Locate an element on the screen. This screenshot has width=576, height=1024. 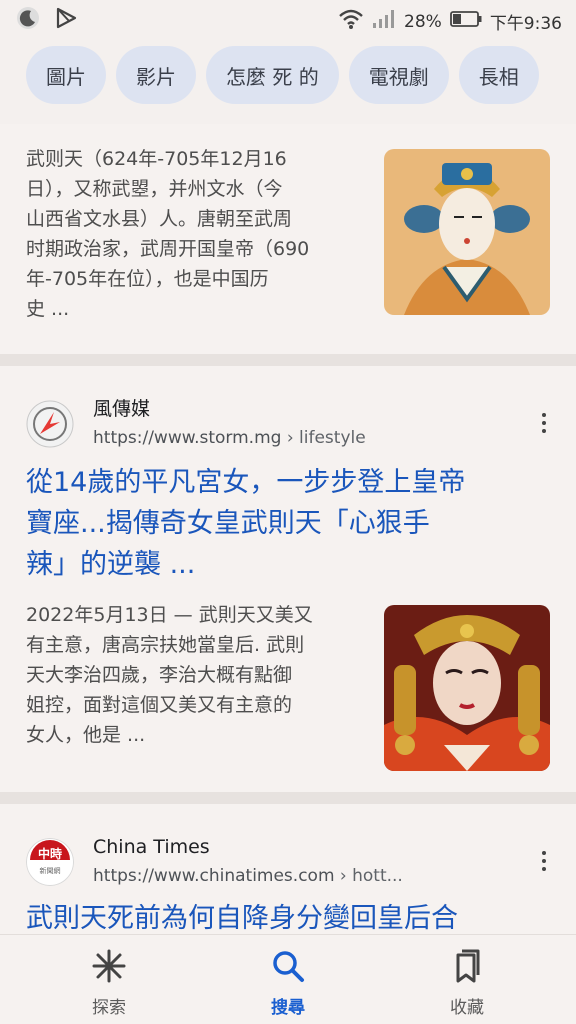
snippet-line: 武则天（624年-705年12月16 is located at coordinates (156, 159).